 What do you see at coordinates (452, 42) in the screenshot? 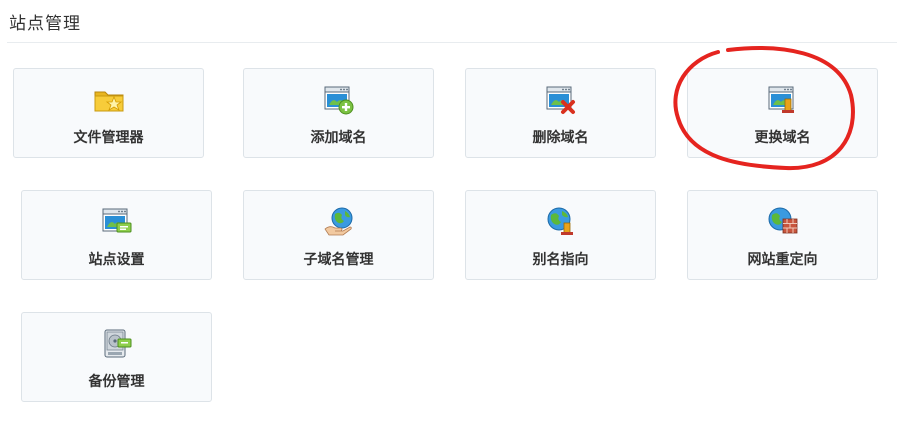
I see `title-divider` at bounding box center [452, 42].